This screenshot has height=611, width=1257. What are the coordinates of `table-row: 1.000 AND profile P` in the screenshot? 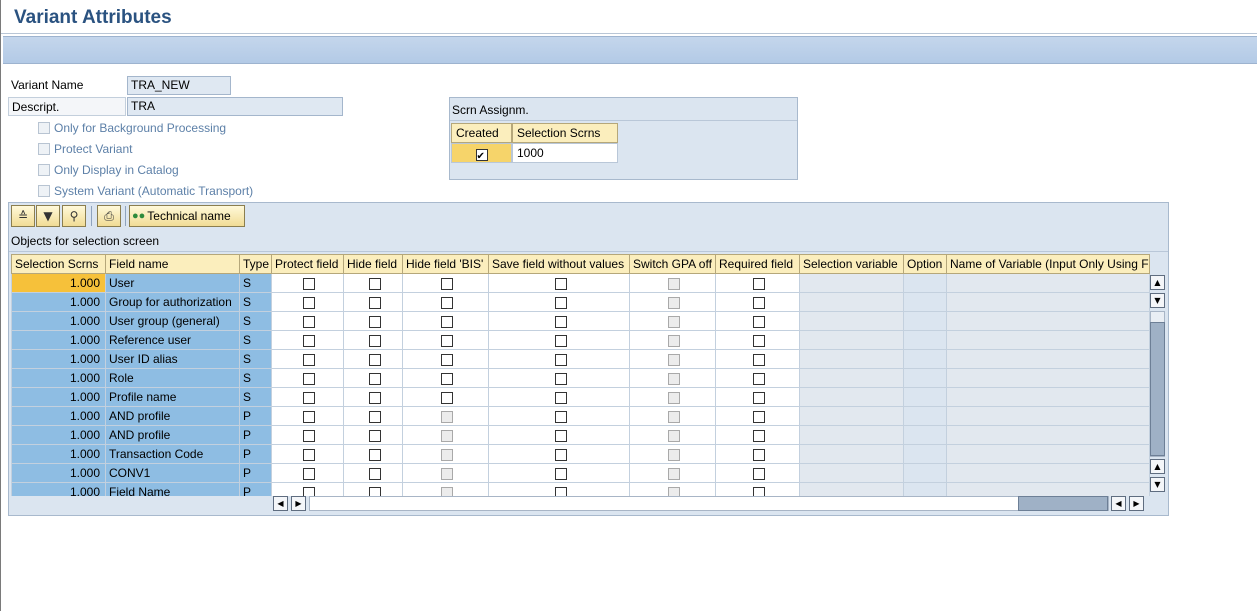 It's located at (580, 416).